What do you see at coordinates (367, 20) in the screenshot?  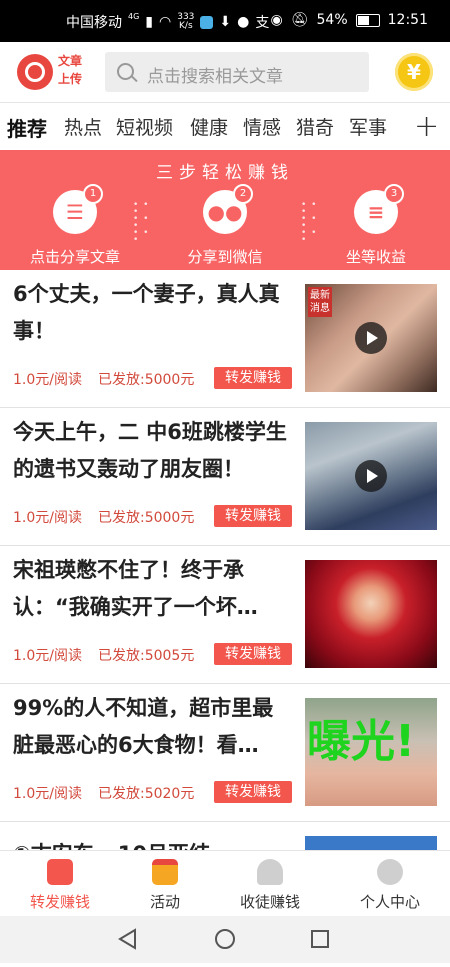 I see `battery-icon` at bounding box center [367, 20].